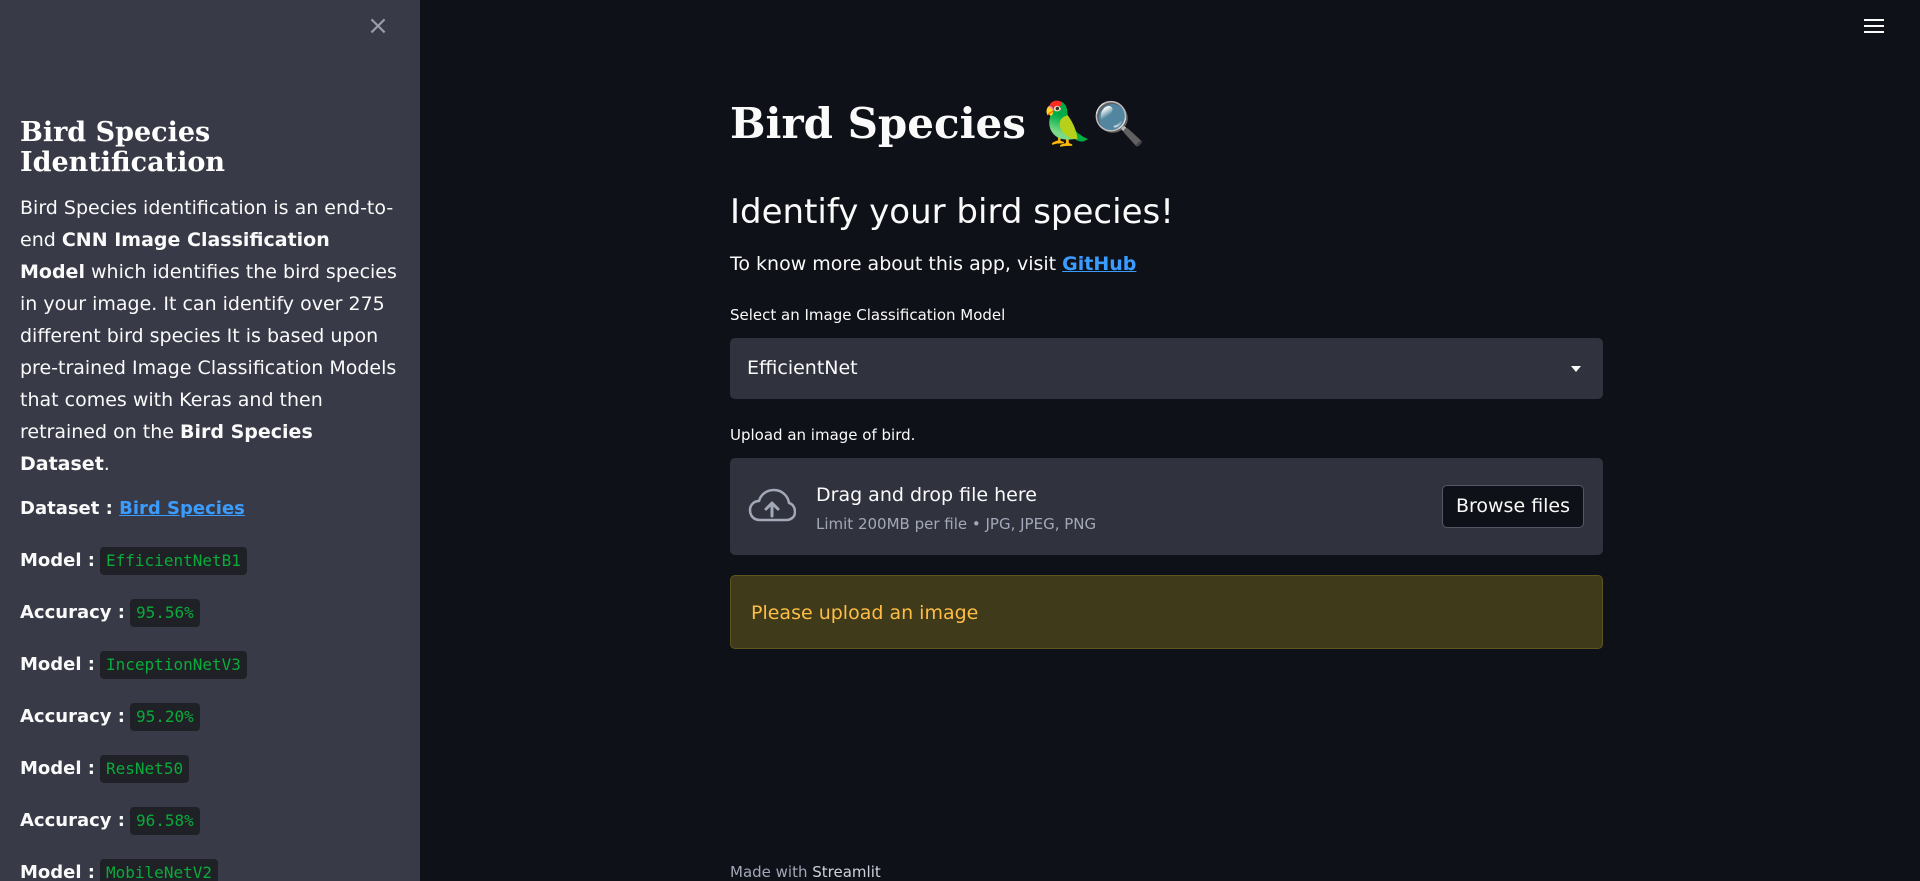  What do you see at coordinates (182, 509) in the screenshot?
I see `dataset-link: Bird Species` at bounding box center [182, 509].